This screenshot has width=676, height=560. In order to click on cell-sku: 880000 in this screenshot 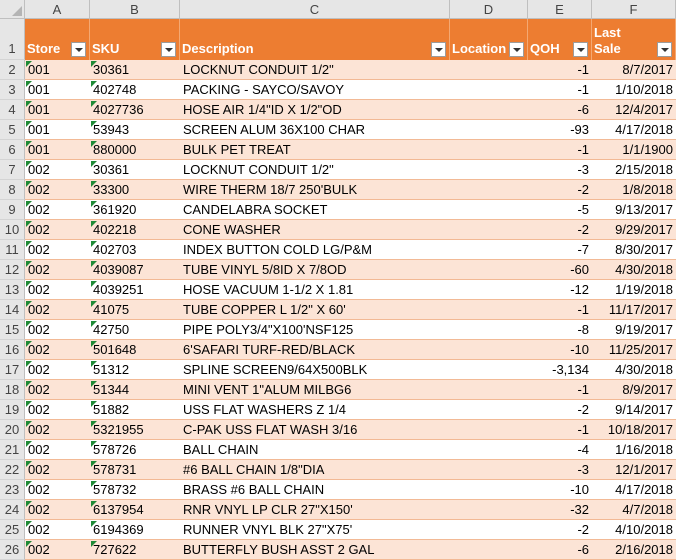, I will do `click(135, 150)`.